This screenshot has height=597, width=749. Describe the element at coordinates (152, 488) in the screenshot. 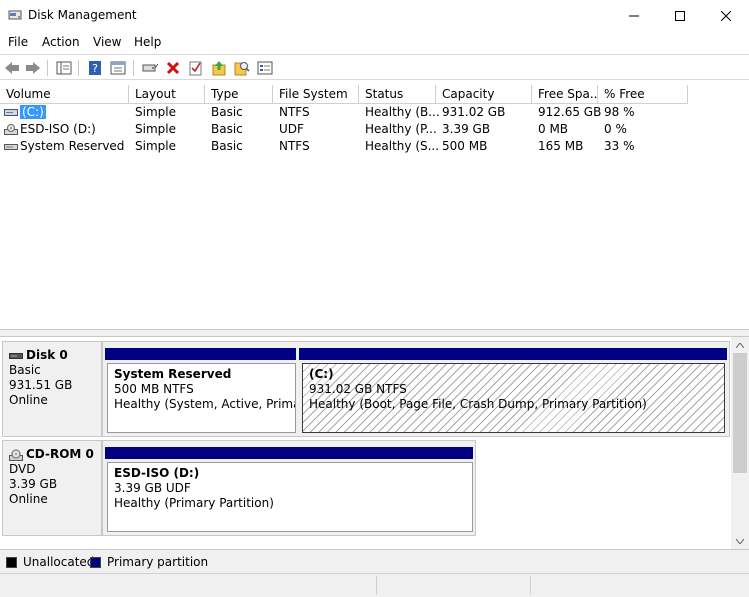

I see `partition-size: 3.39 GB UDF` at that location.